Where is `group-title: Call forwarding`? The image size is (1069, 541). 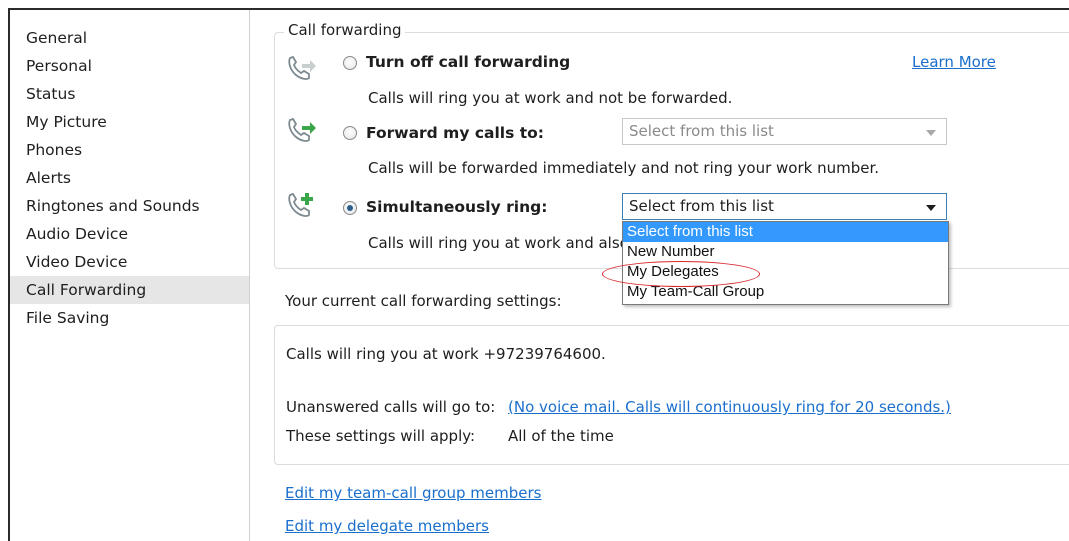 group-title: Call forwarding is located at coordinates (345, 30).